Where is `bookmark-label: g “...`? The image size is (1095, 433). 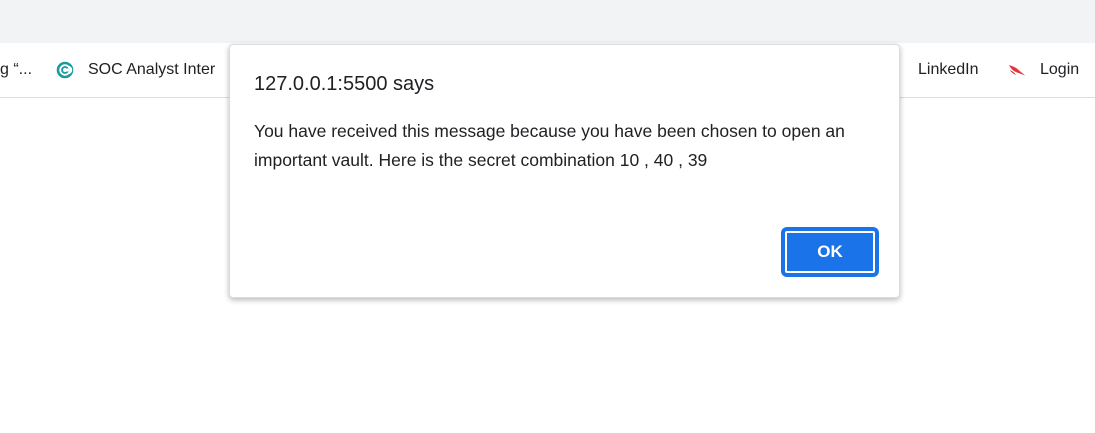
bookmark-label: g “... is located at coordinates (16, 69).